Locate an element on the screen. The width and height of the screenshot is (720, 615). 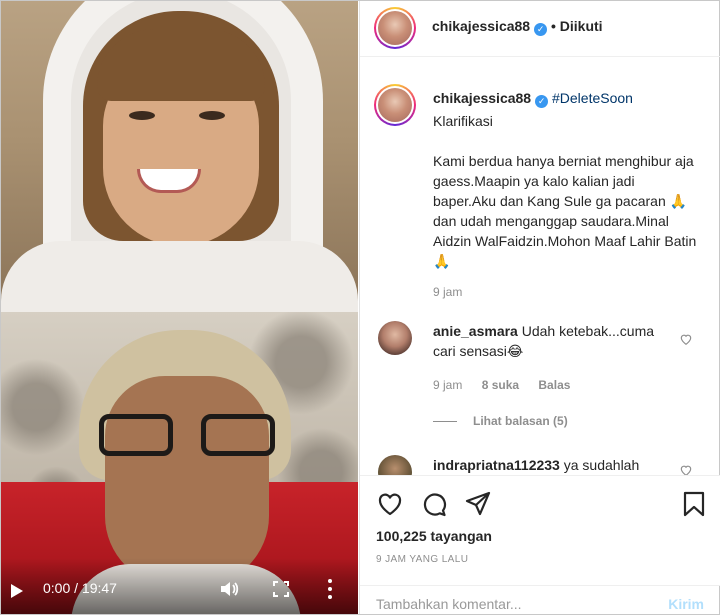
caption-username: chikajessica88 is located at coordinates (482, 98).